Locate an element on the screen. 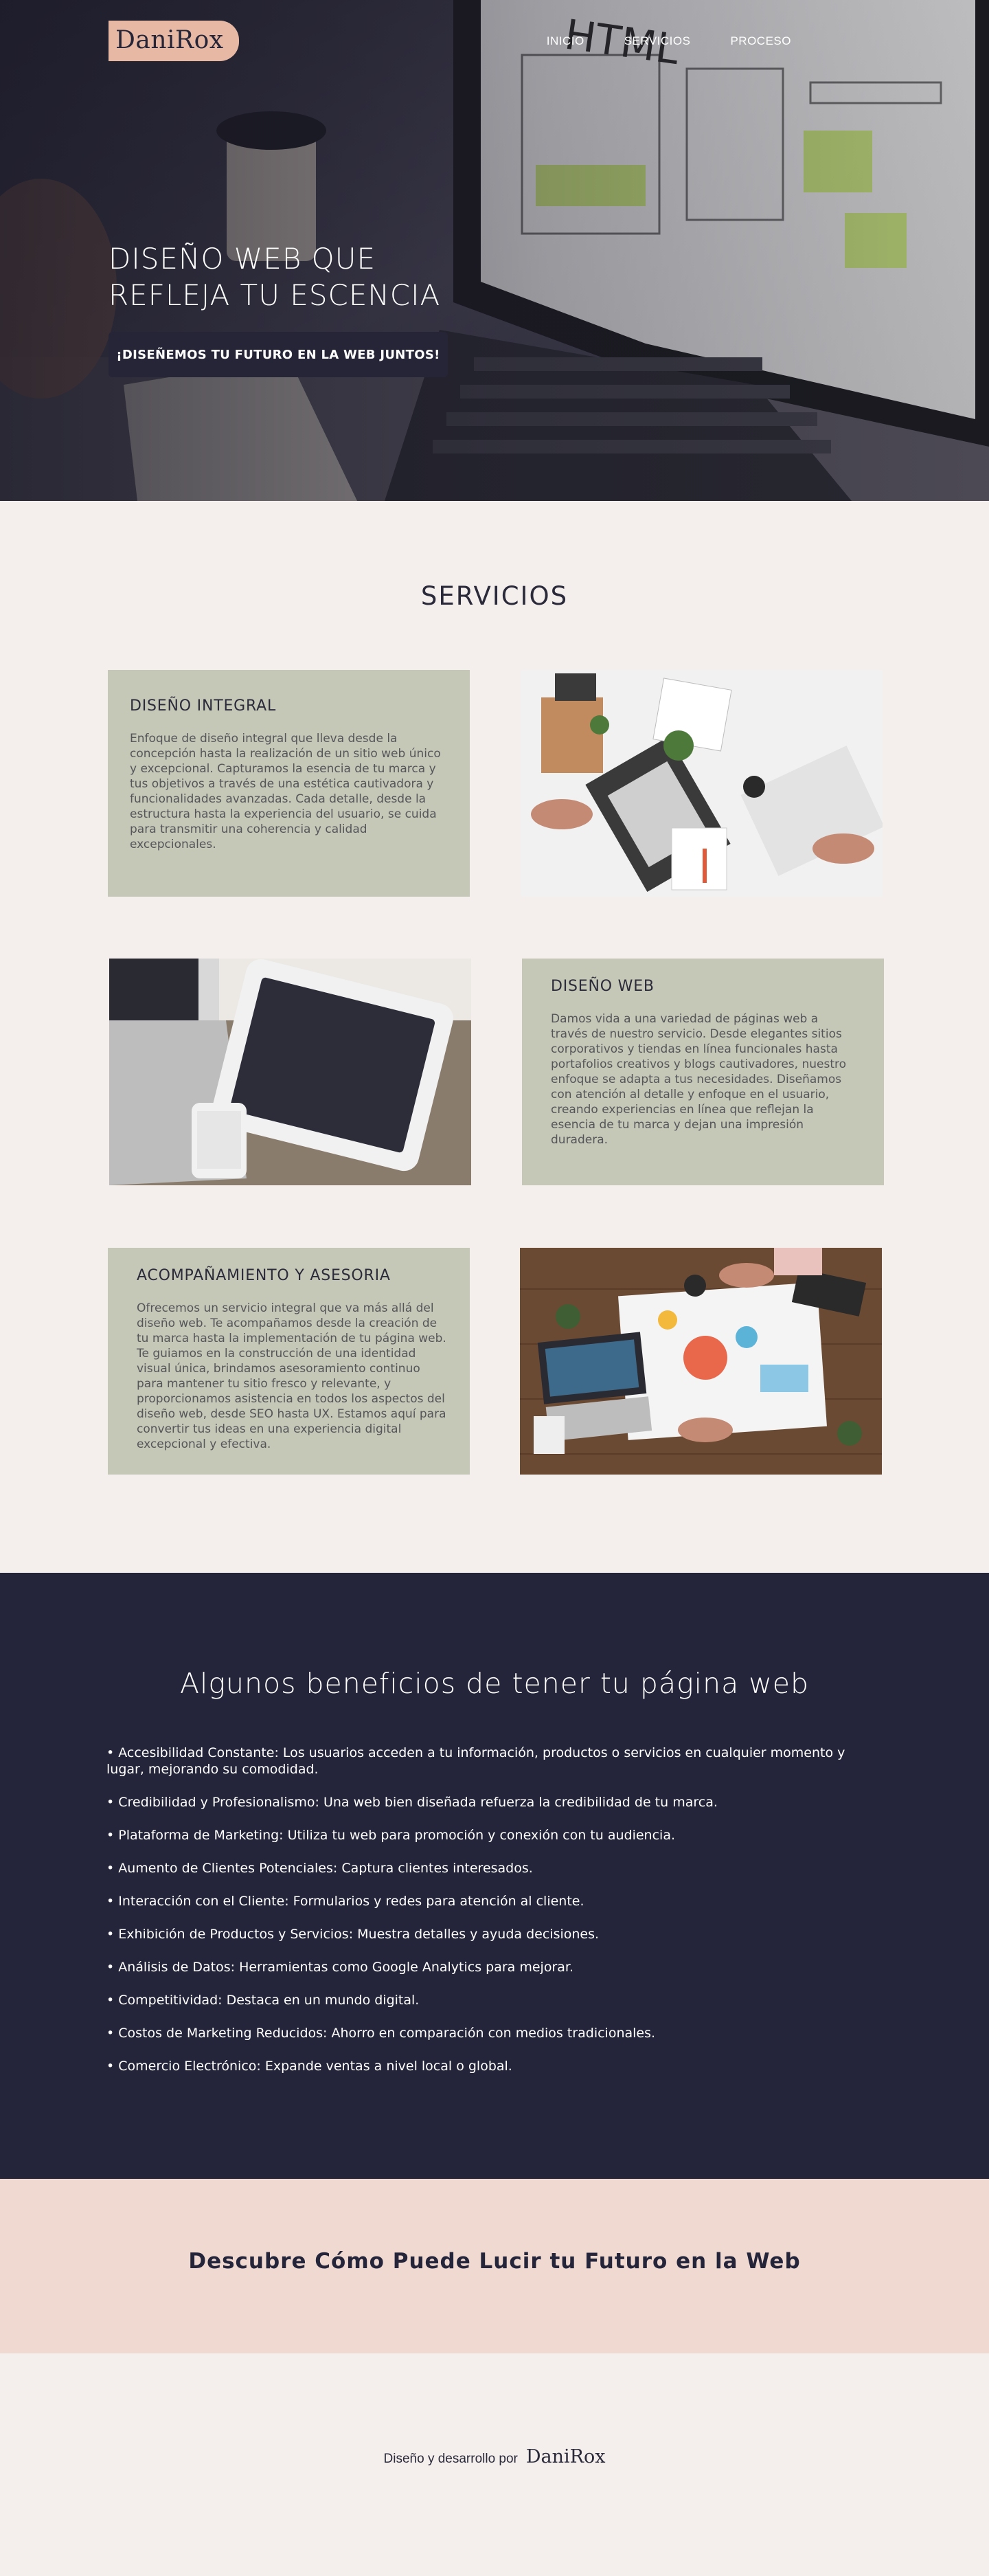 Image resolution: width=989 pixels, height=2576 pixels. service-image-devices is located at coordinates (290, 1072).